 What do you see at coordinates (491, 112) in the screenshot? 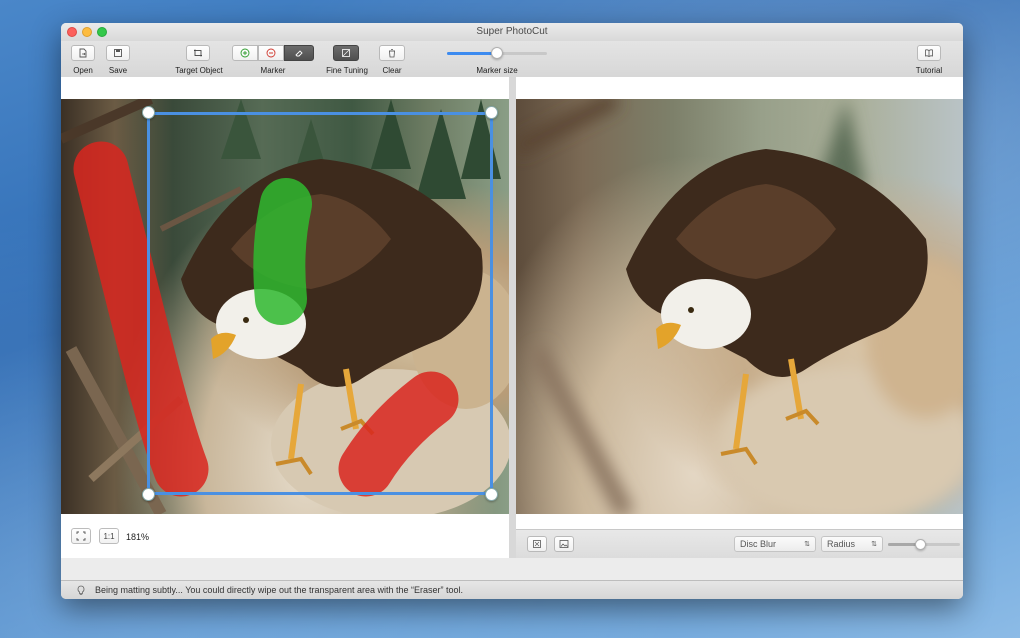
I see `frame-handle-top-right` at bounding box center [491, 112].